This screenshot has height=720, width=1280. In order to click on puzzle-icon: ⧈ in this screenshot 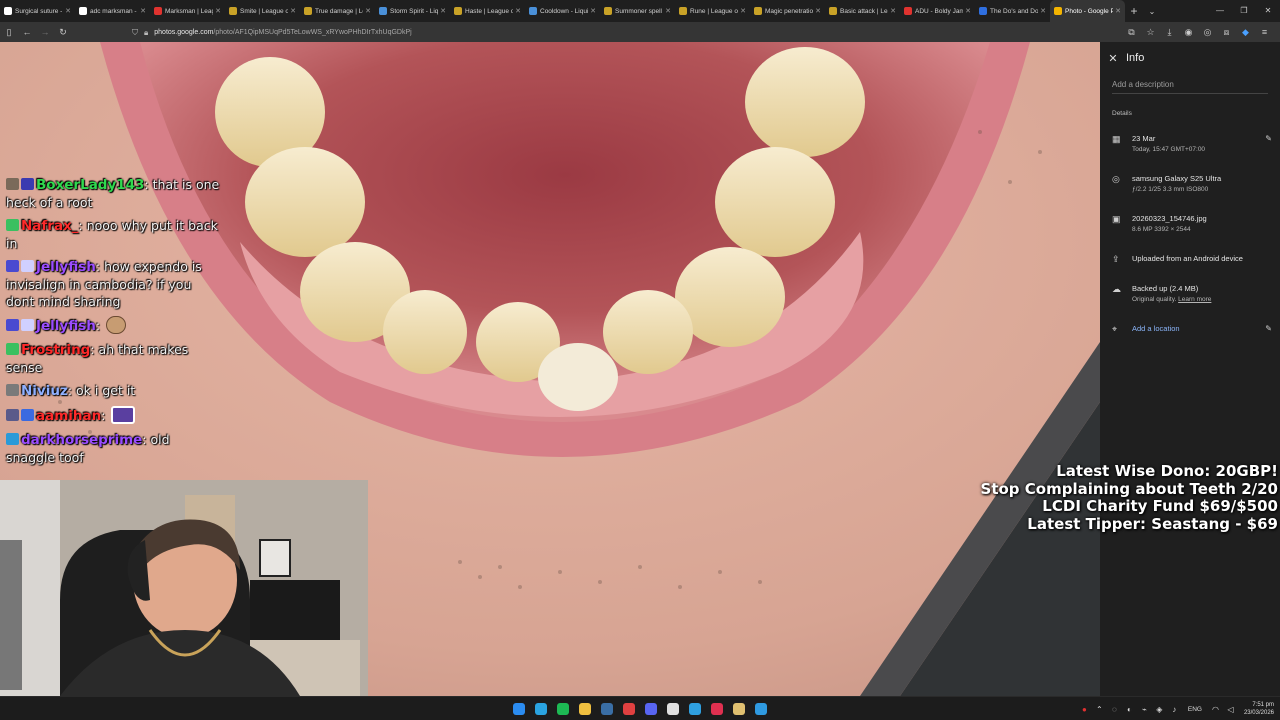, I will do `click(1226, 32)`.